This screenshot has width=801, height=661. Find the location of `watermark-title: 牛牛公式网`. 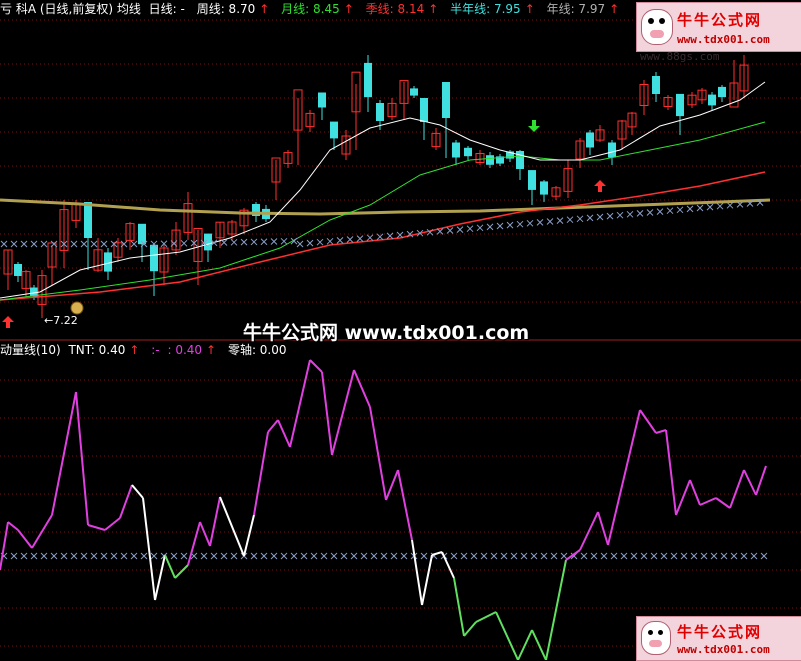

watermark-title: 牛牛公式网 is located at coordinates (720, 20).